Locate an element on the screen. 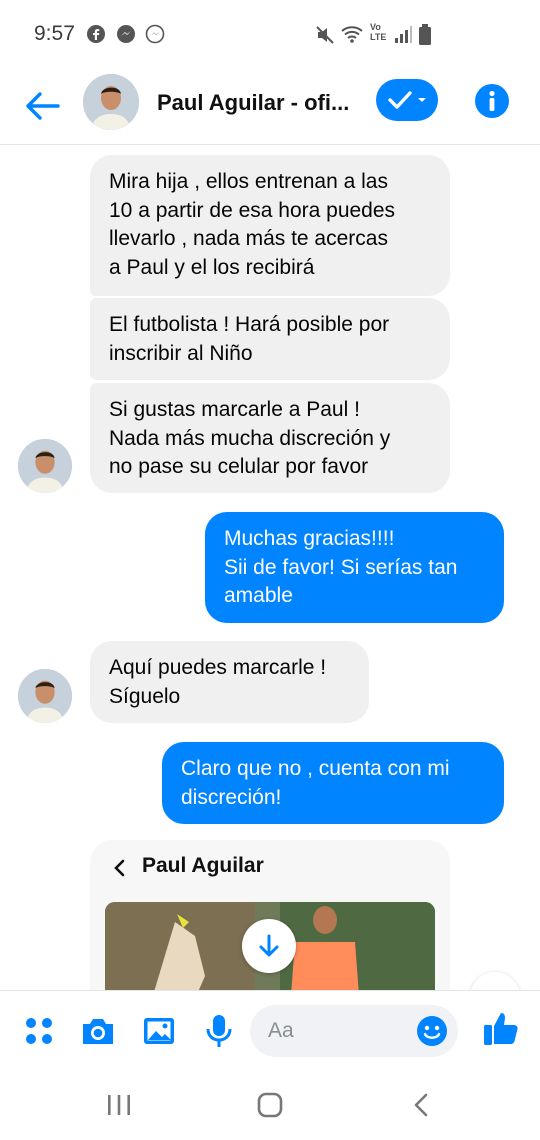  home-icon is located at coordinates (270, 1105).